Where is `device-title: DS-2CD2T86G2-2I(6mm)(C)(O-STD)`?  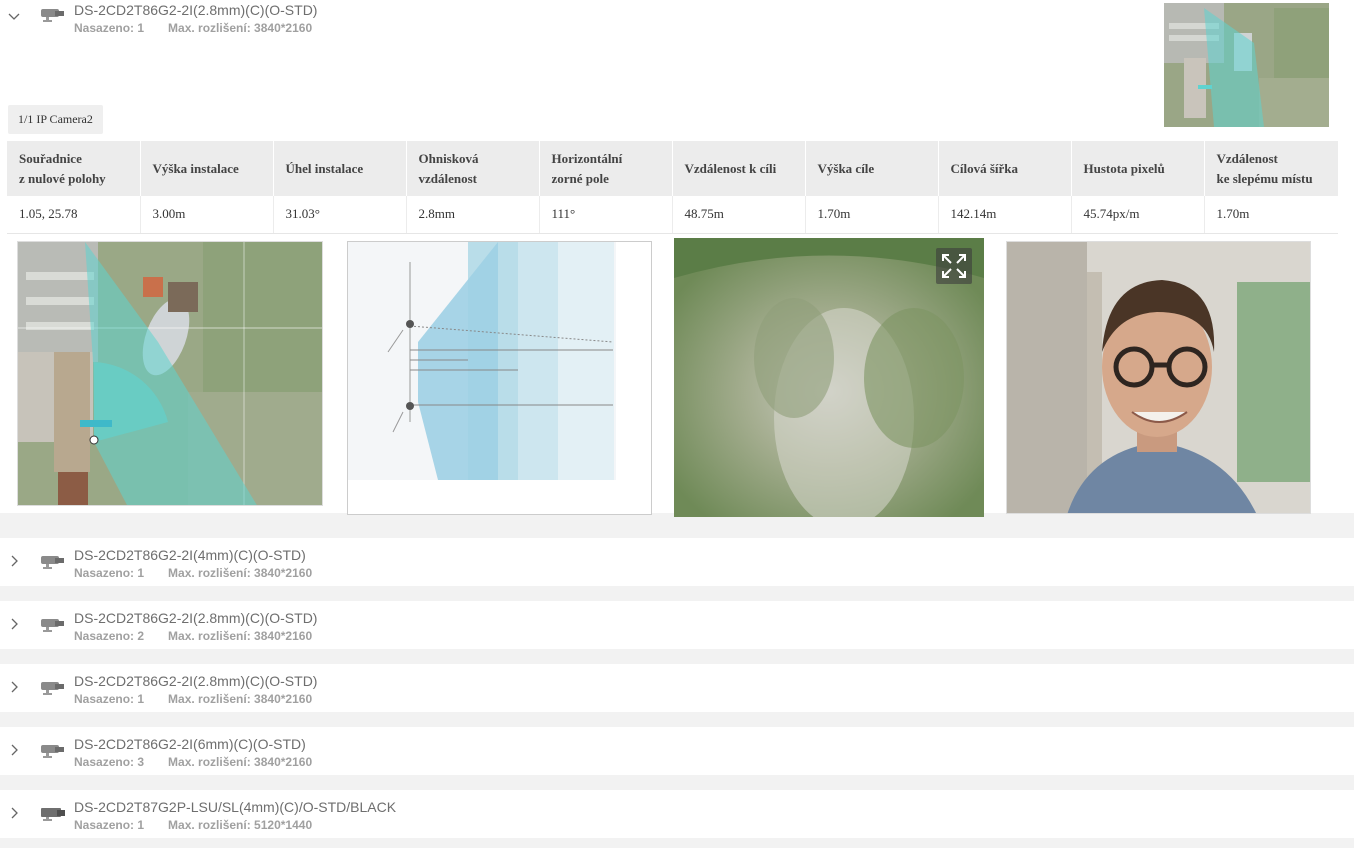 device-title: DS-2CD2T86G2-2I(6mm)(C)(O-STD) is located at coordinates (190, 744).